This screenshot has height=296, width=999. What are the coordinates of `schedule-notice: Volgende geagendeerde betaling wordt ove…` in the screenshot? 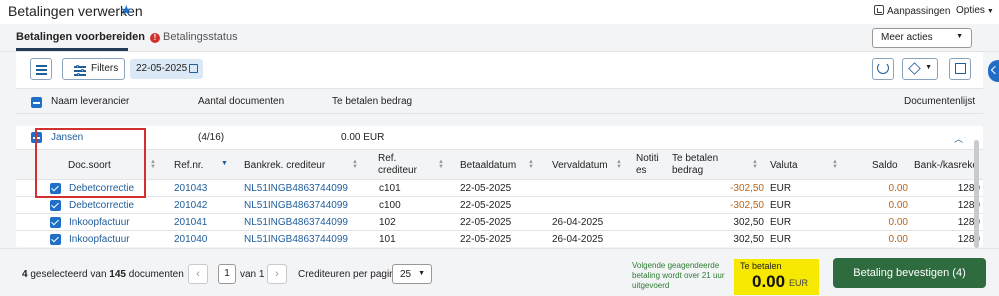 It's located at (678, 275).